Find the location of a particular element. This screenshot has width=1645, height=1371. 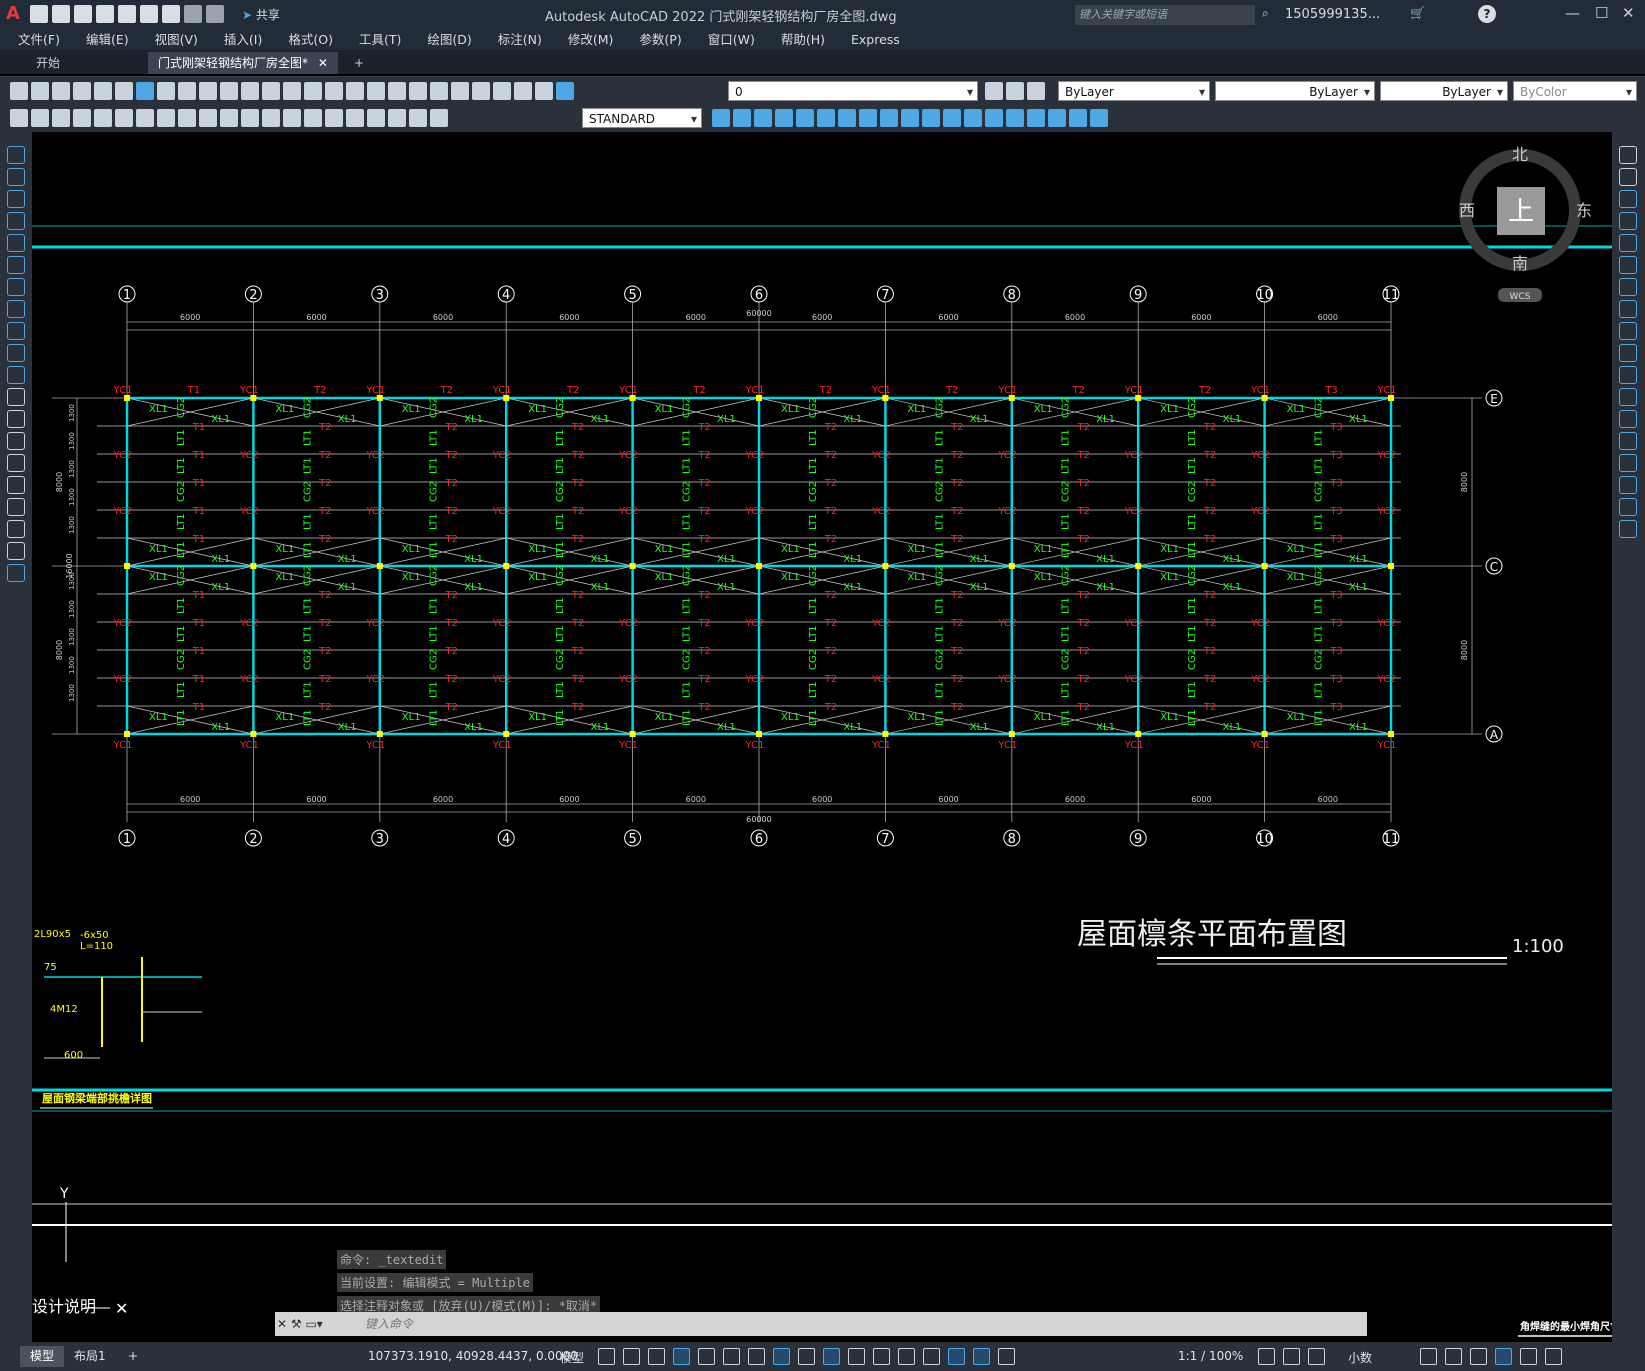

dynamic-ucs-icon is located at coordinates (906, 1356).